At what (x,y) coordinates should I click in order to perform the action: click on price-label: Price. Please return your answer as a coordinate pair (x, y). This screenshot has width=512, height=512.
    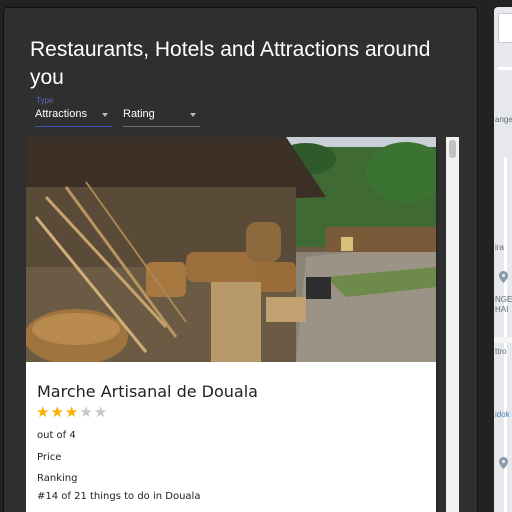
    Looking at the image, I should click on (49, 457).